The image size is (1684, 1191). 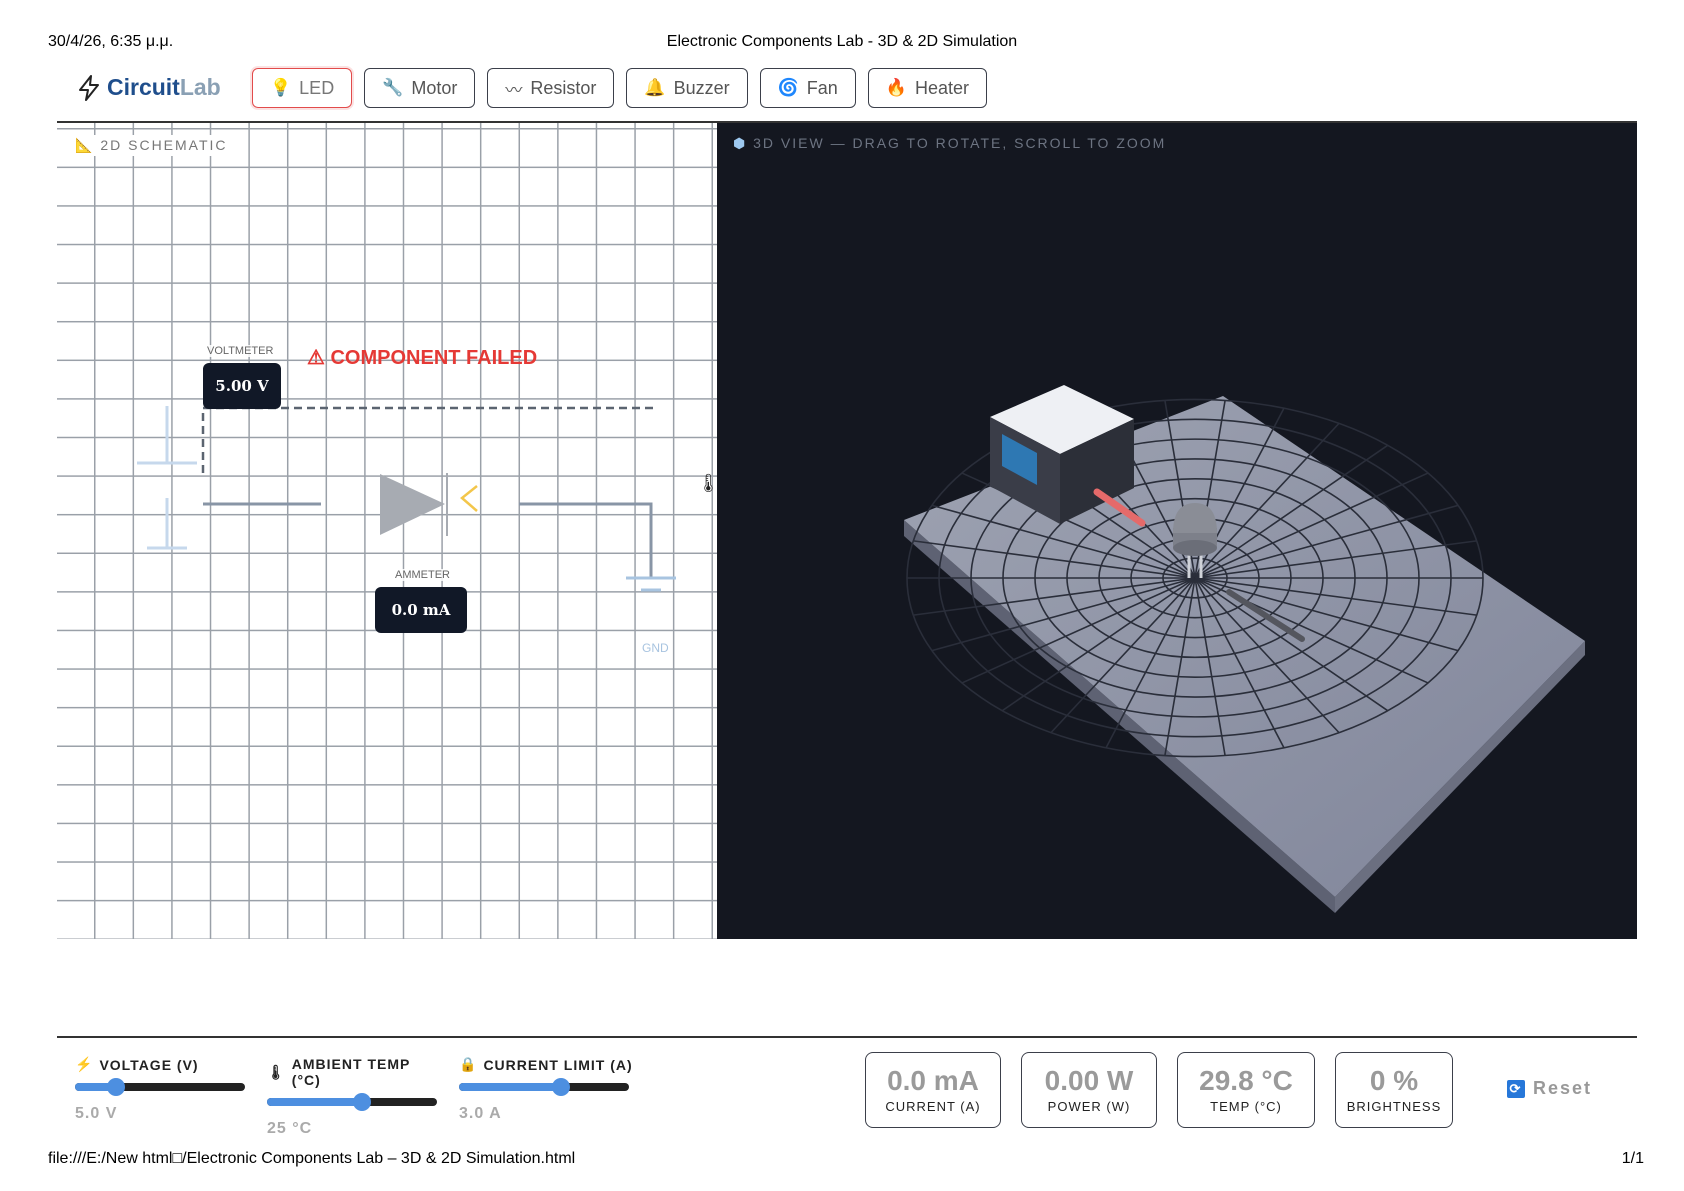 I want to click on voltmeter-caption: VOLTMETER, so click(x=240, y=351).